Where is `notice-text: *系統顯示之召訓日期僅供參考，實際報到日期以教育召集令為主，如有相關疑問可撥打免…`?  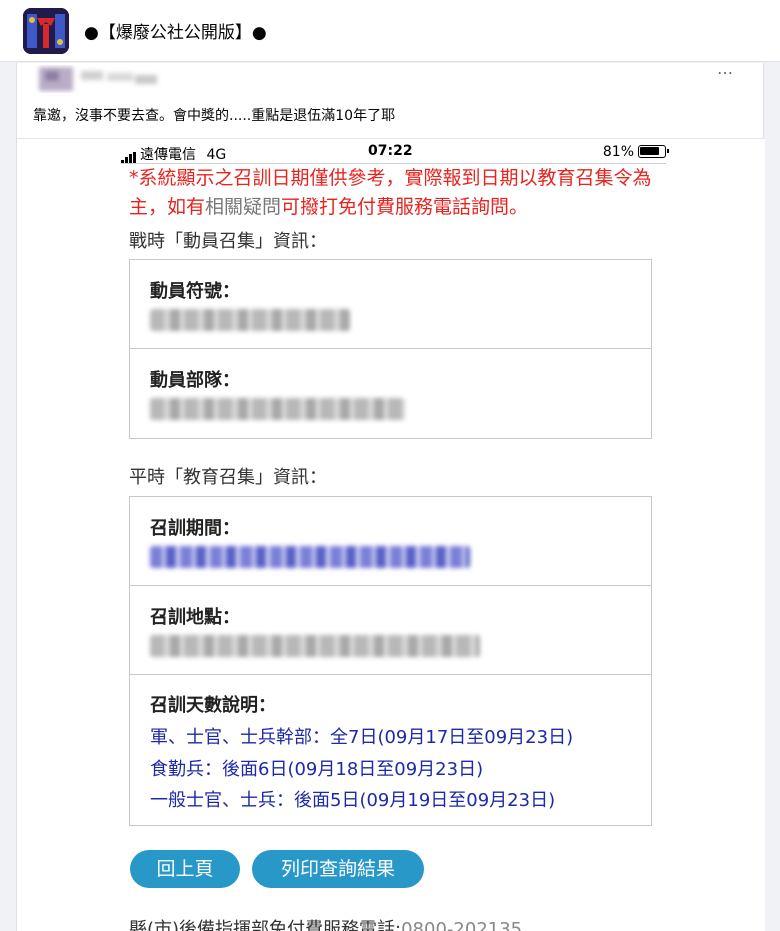 notice-text: *系統顯示之召訓日期僅供參考，實際報到日期以教育召集令為主，如有相關疑問可撥打免… is located at coordinates (394, 193).